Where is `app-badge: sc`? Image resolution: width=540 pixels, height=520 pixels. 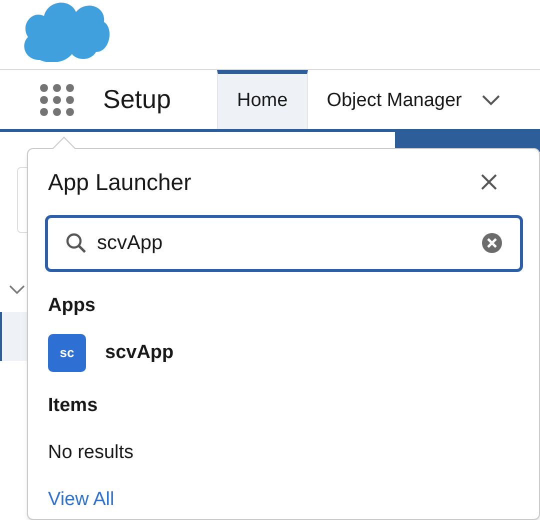
app-badge: sc is located at coordinates (67, 353).